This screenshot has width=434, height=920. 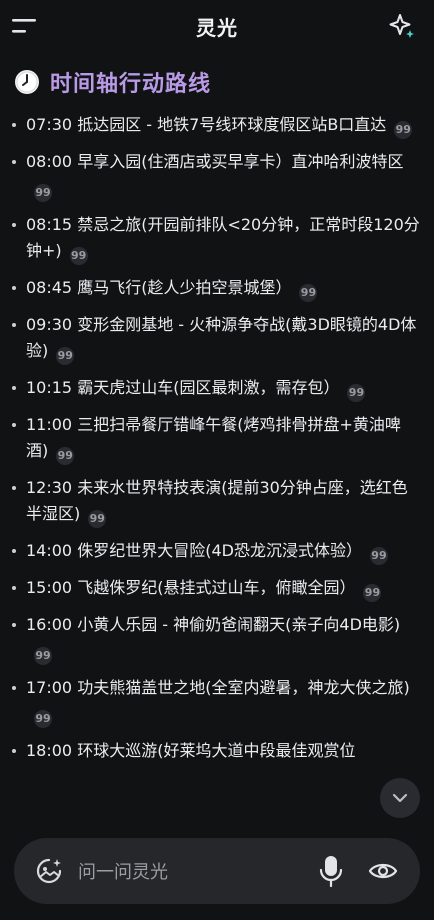 I want to click on timeline-item: 12:30 未来水世界特技表演(提前30分钟占座，选红色半湿区) 99, so click(x=217, y=501).